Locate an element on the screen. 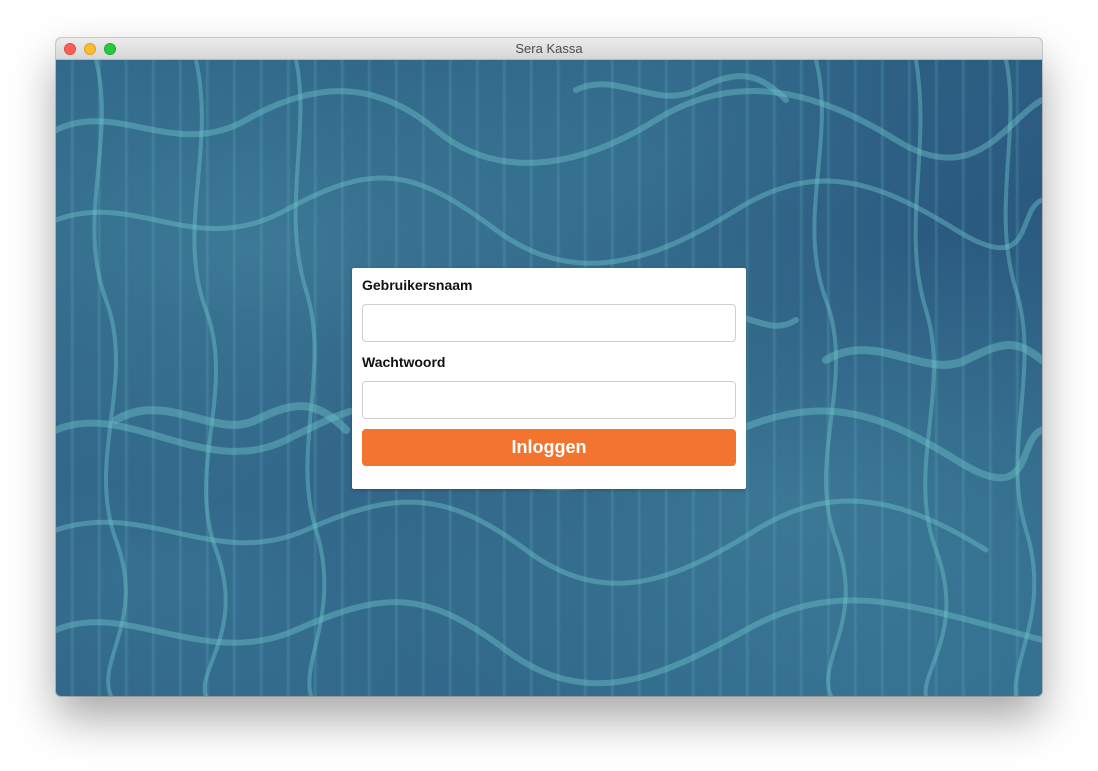 This screenshot has width=1098, height=771. password-input is located at coordinates (549, 400).